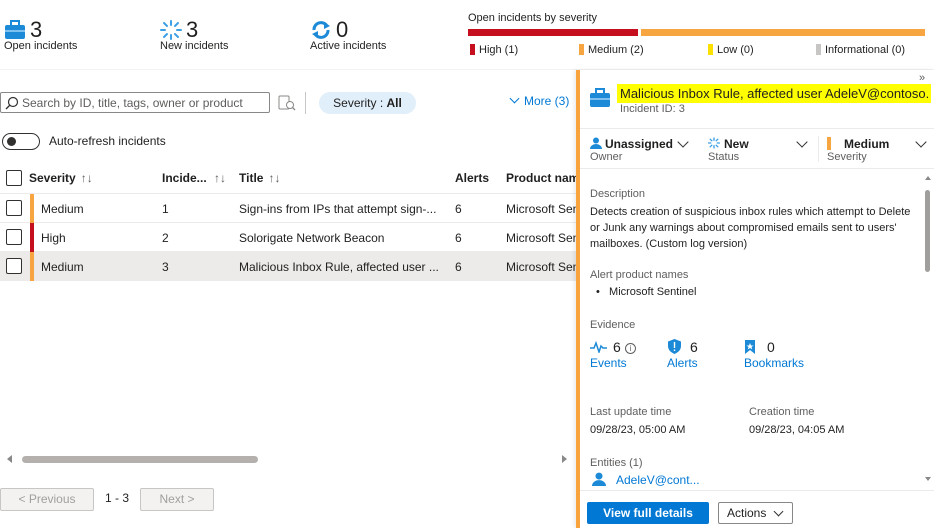 This screenshot has width=934, height=528. Describe the element at coordinates (53, 238) in the screenshot. I see `severity-cell: High` at that location.